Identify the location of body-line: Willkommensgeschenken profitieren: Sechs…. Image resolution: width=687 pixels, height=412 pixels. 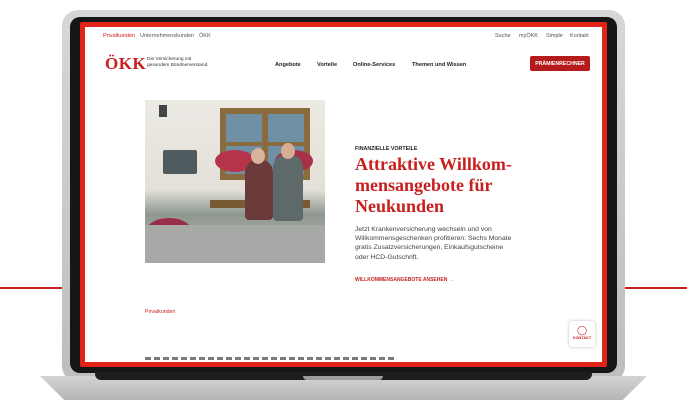
(433, 239).